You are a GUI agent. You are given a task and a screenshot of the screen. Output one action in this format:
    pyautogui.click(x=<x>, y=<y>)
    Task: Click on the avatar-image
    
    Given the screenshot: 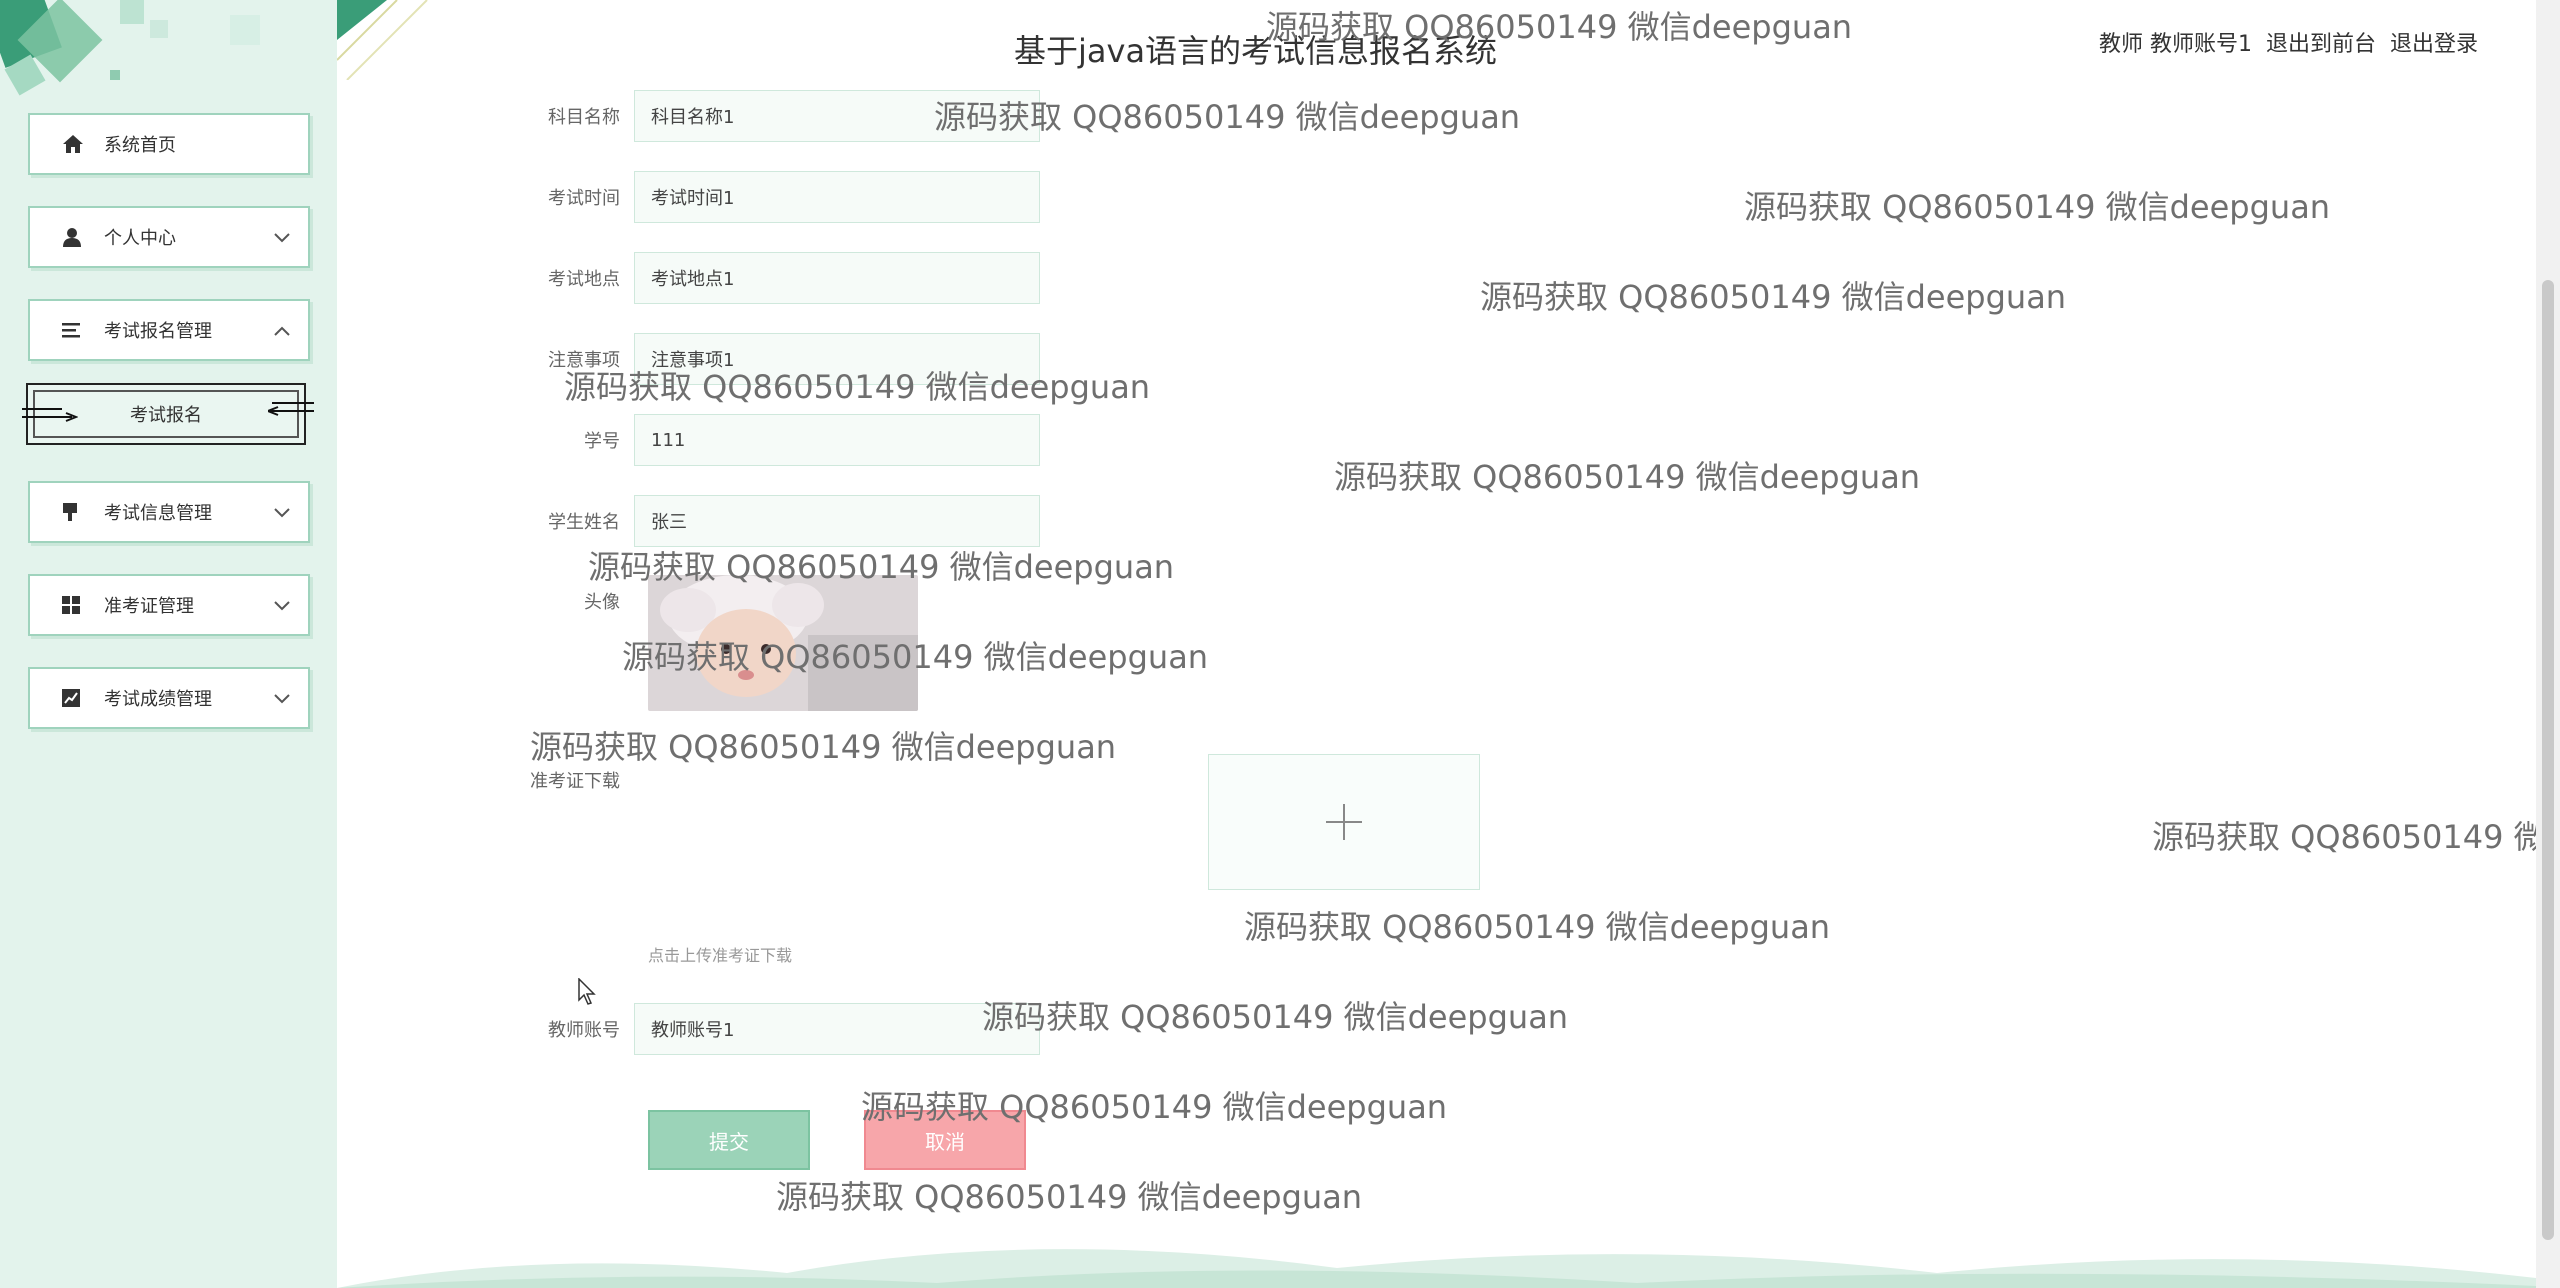 What is the action you would take?
    pyautogui.click(x=783, y=643)
    